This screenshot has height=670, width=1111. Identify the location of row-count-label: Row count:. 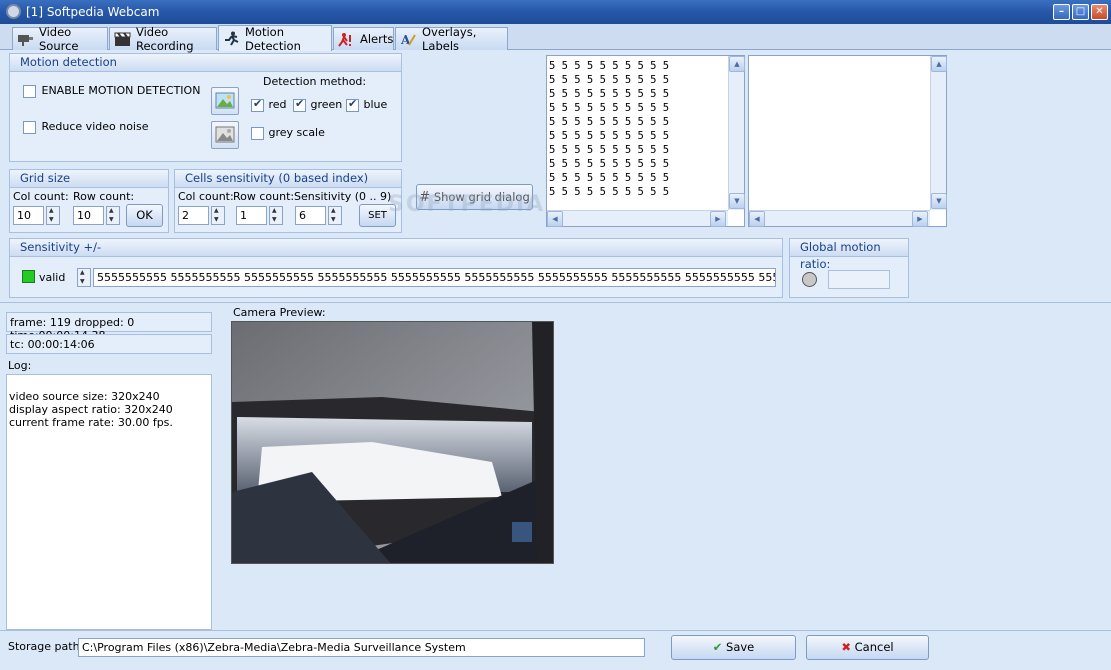
(104, 196).